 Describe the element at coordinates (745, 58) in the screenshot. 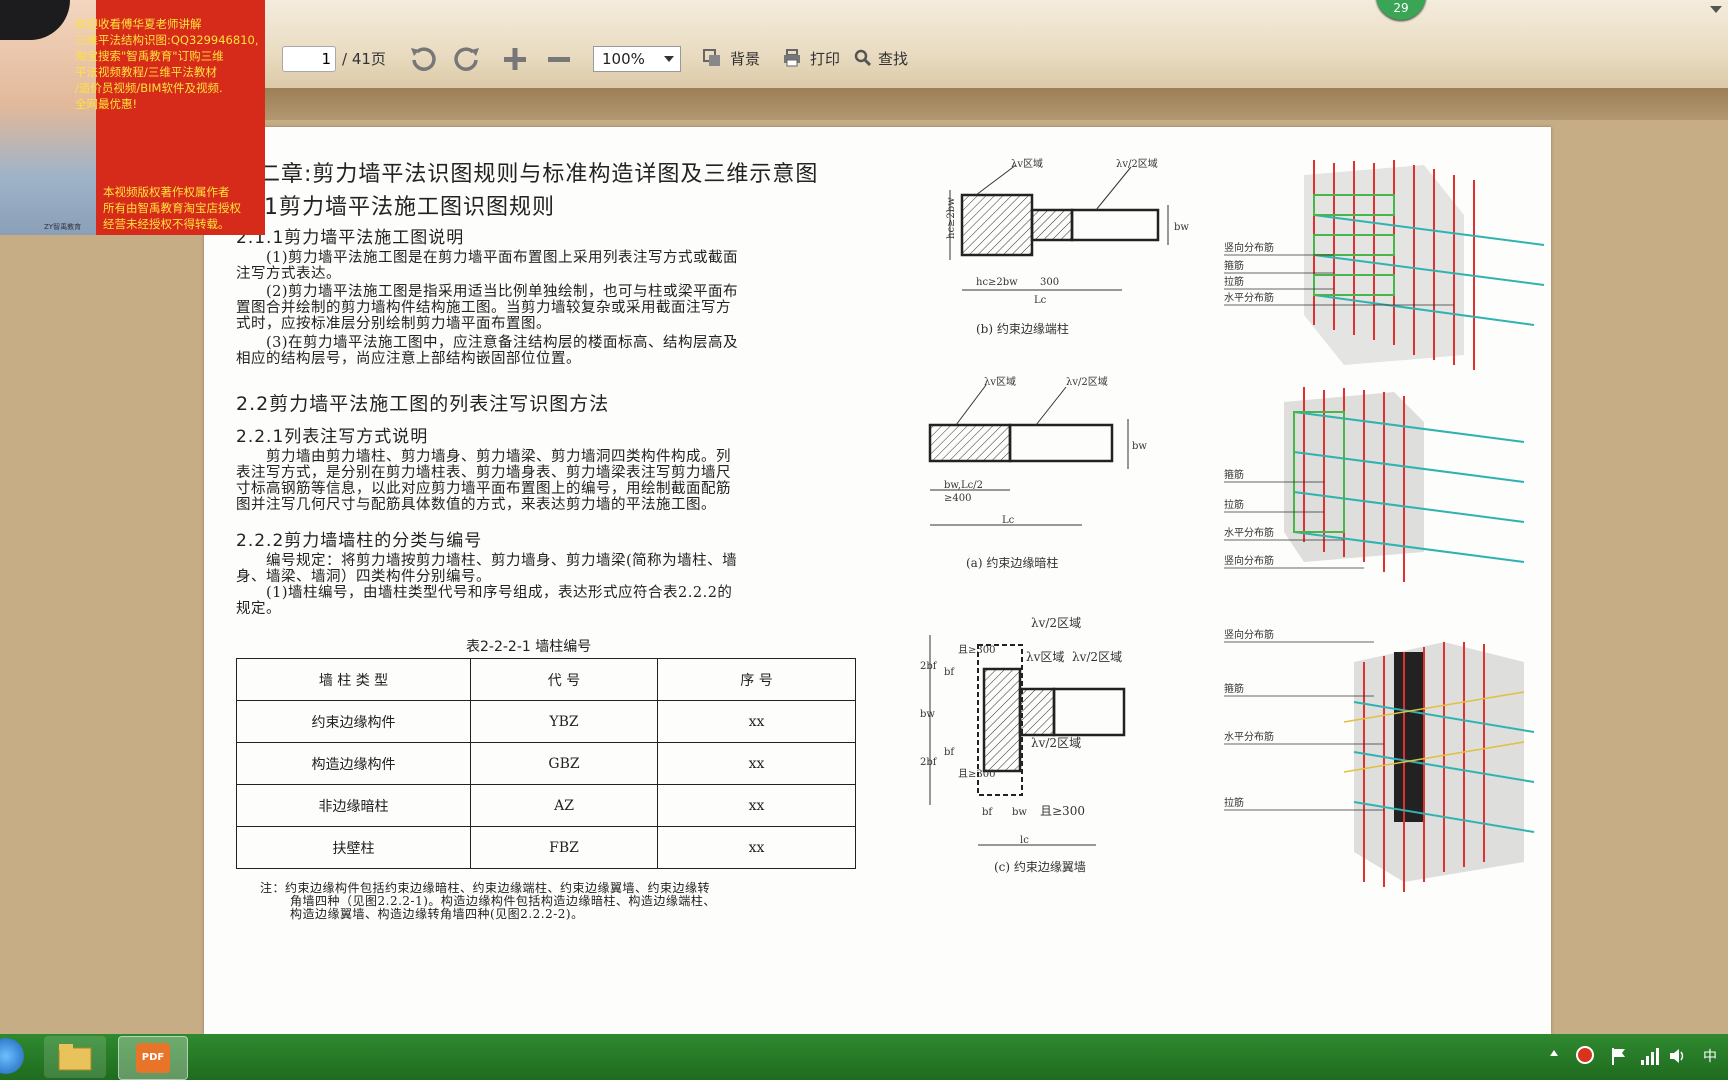

I see `background-label: 背景` at that location.